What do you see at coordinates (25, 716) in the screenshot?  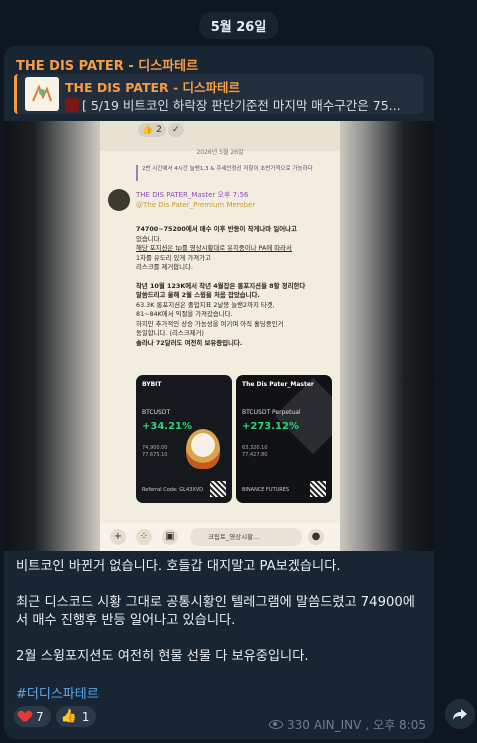 I see `heart-icon` at bounding box center [25, 716].